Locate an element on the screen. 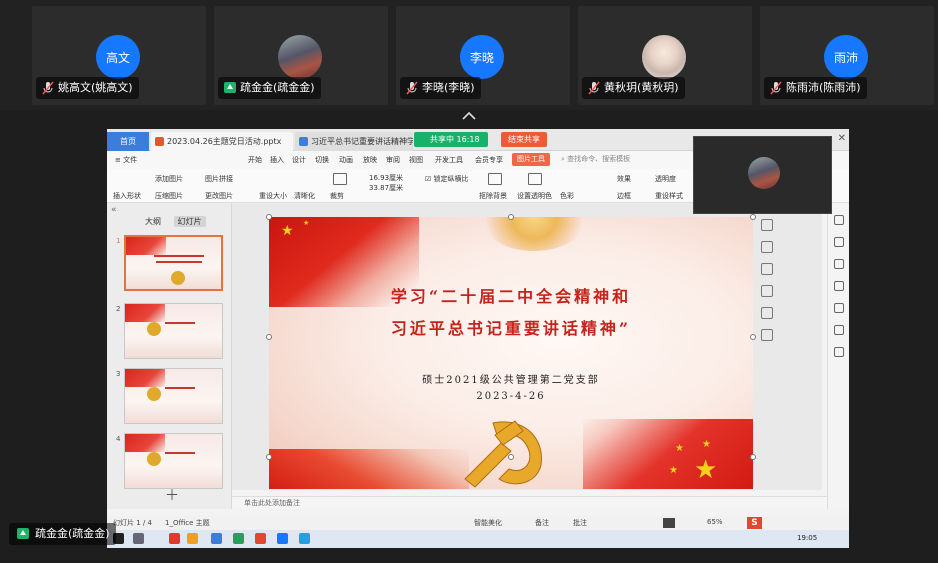 The width and height of the screenshot is (938, 563). property-icon is located at coordinates (839, 220).